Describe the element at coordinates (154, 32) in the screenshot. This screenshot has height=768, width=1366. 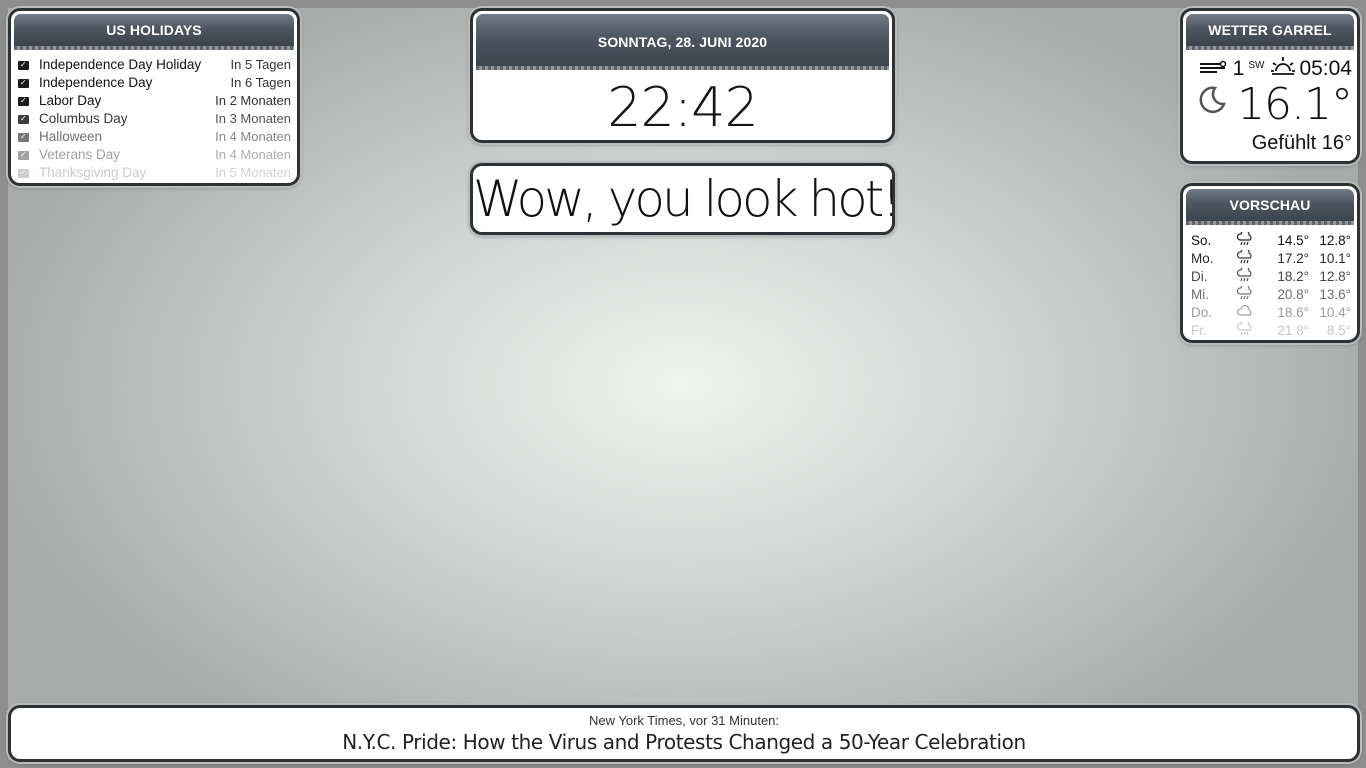
I see `holidays-title: US HOLIDAYS` at that location.